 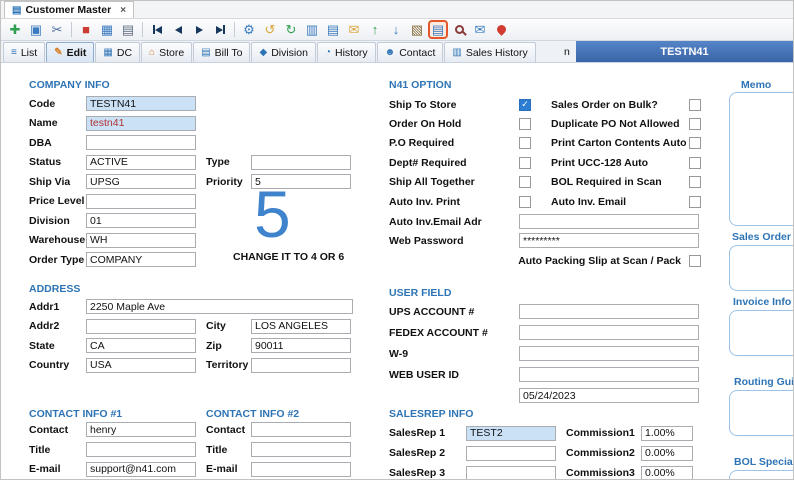 What do you see at coordinates (141, 143) in the screenshot?
I see `dba-input` at bounding box center [141, 143].